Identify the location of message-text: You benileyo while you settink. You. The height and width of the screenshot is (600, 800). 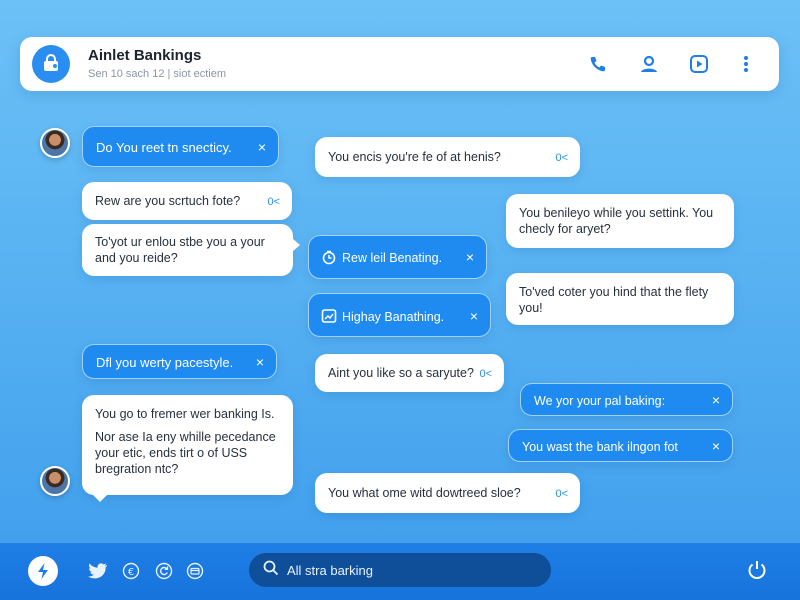
(616, 213).